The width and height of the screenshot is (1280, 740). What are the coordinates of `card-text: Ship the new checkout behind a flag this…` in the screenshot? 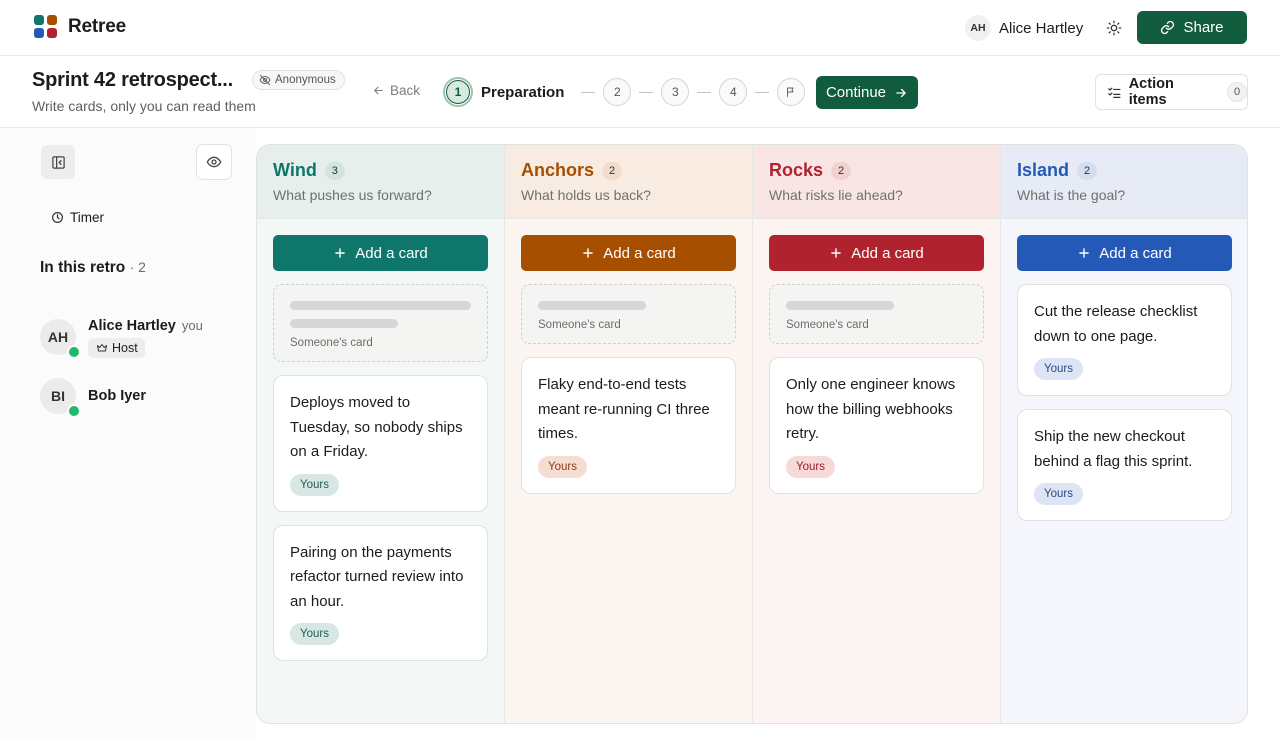 It's located at (1113, 449).